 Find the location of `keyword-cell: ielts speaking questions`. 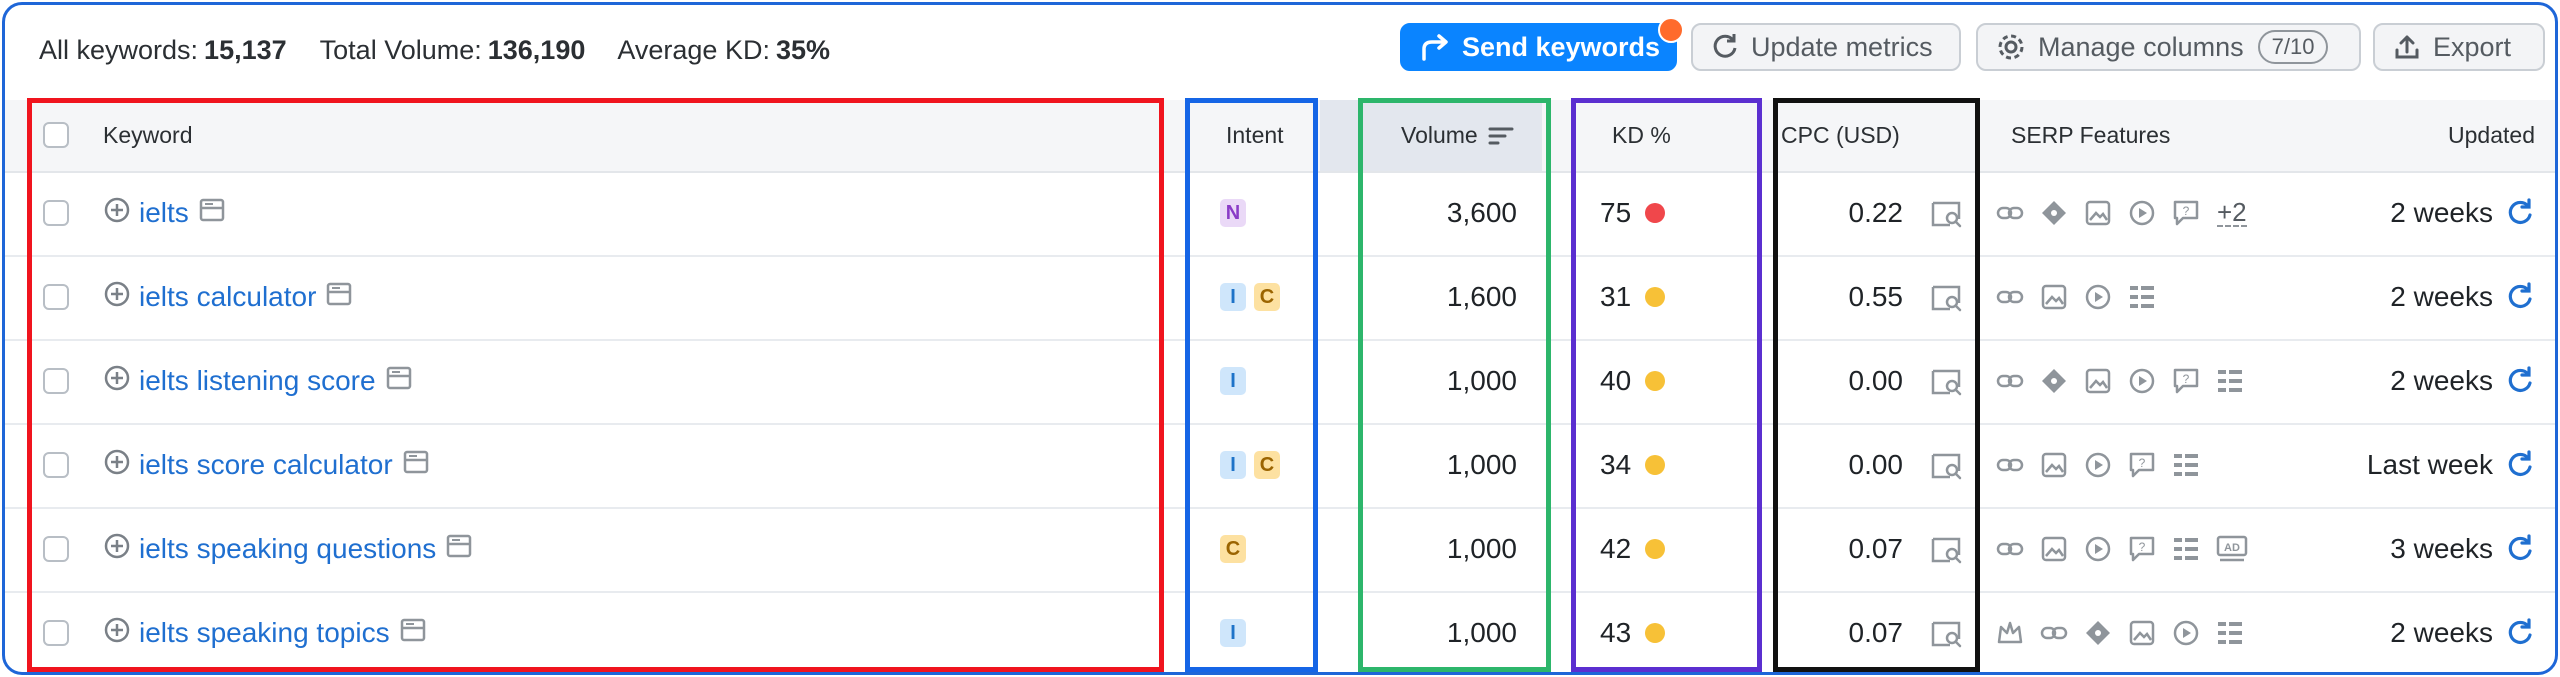

keyword-cell: ielts speaking questions is located at coordinates (287, 549).